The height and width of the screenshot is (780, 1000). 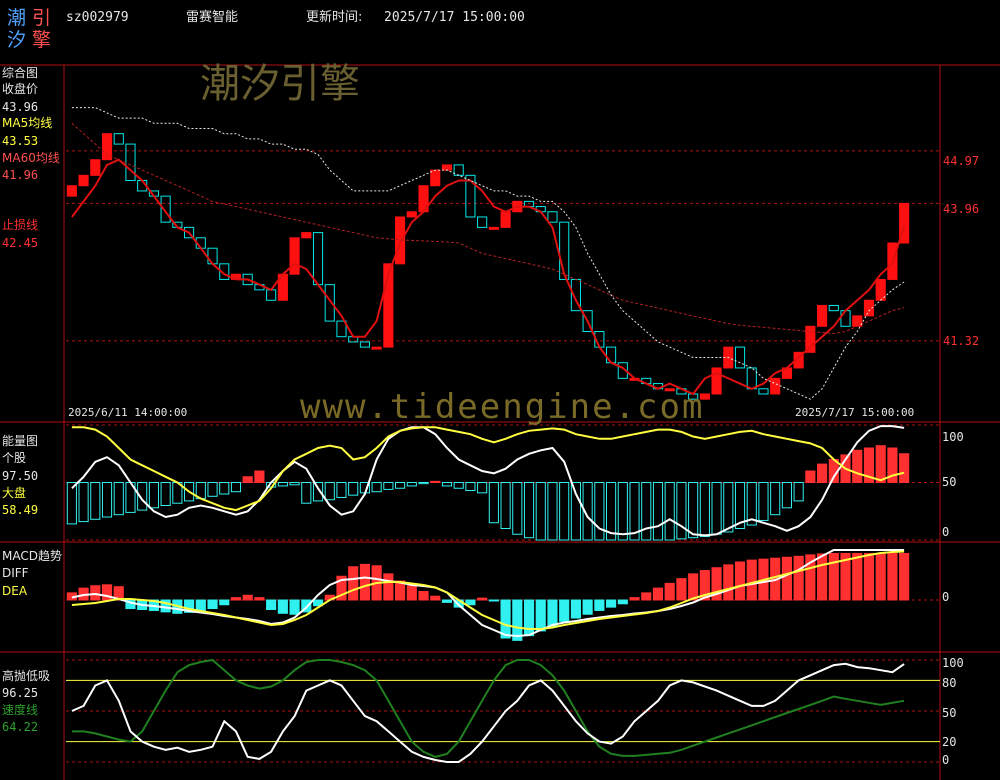 I want to click on close-label: 收盘价, so click(x=20, y=89).